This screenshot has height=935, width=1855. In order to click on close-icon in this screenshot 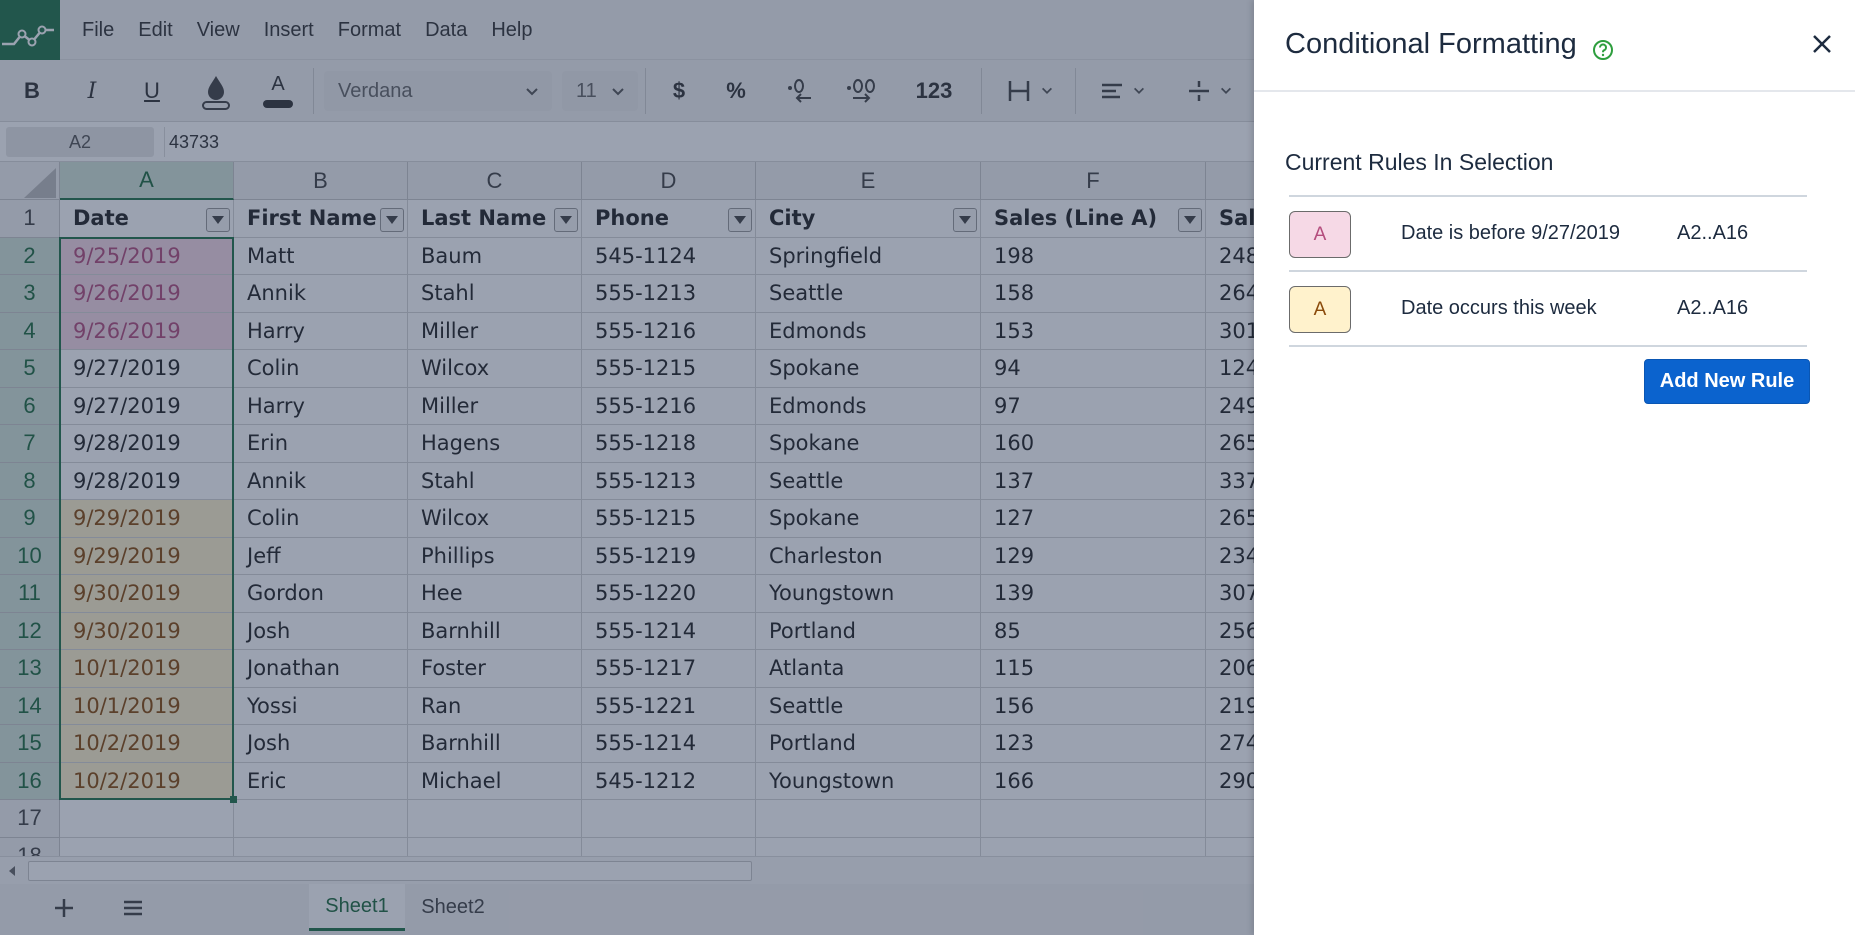, I will do `click(1822, 46)`.